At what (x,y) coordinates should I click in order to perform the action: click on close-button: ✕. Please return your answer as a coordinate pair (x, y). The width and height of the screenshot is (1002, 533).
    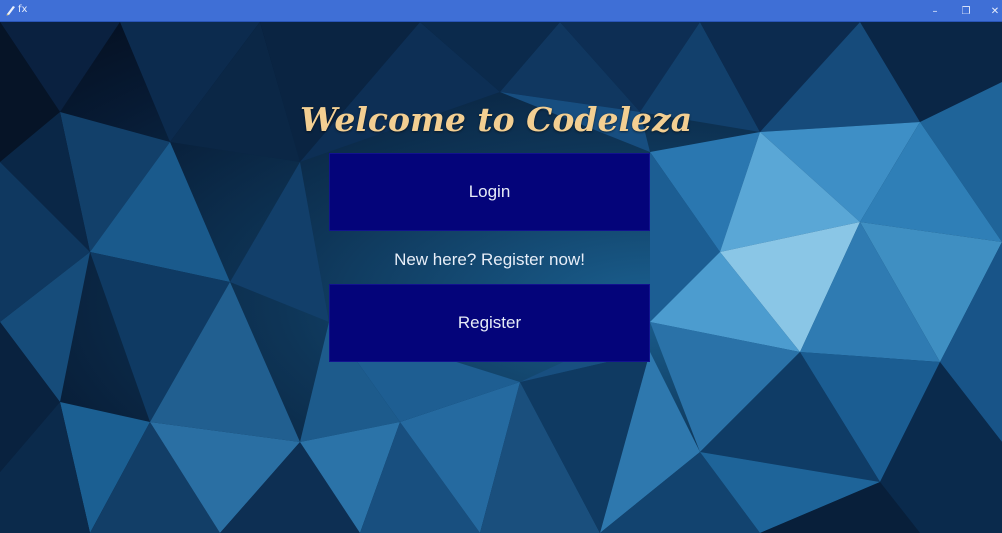
    Looking at the image, I should click on (991, 11).